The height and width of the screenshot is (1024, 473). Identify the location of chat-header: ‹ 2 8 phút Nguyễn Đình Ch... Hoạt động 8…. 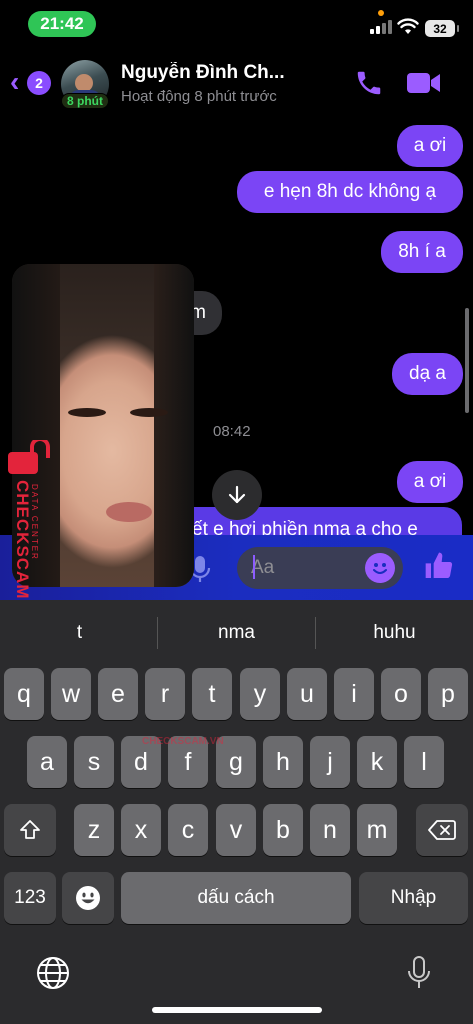
(236, 82).